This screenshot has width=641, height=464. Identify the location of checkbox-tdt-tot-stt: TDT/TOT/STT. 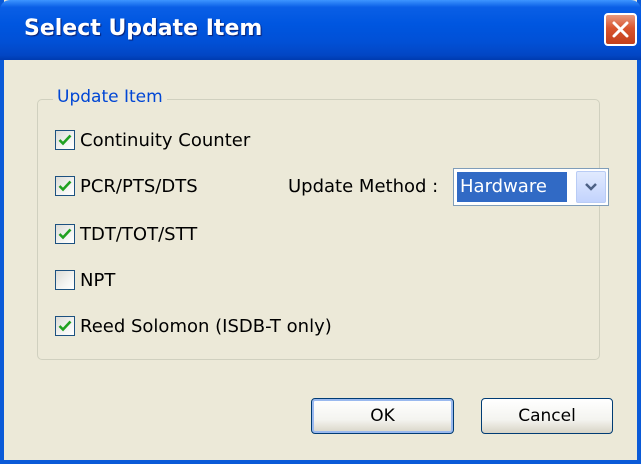
(126, 234).